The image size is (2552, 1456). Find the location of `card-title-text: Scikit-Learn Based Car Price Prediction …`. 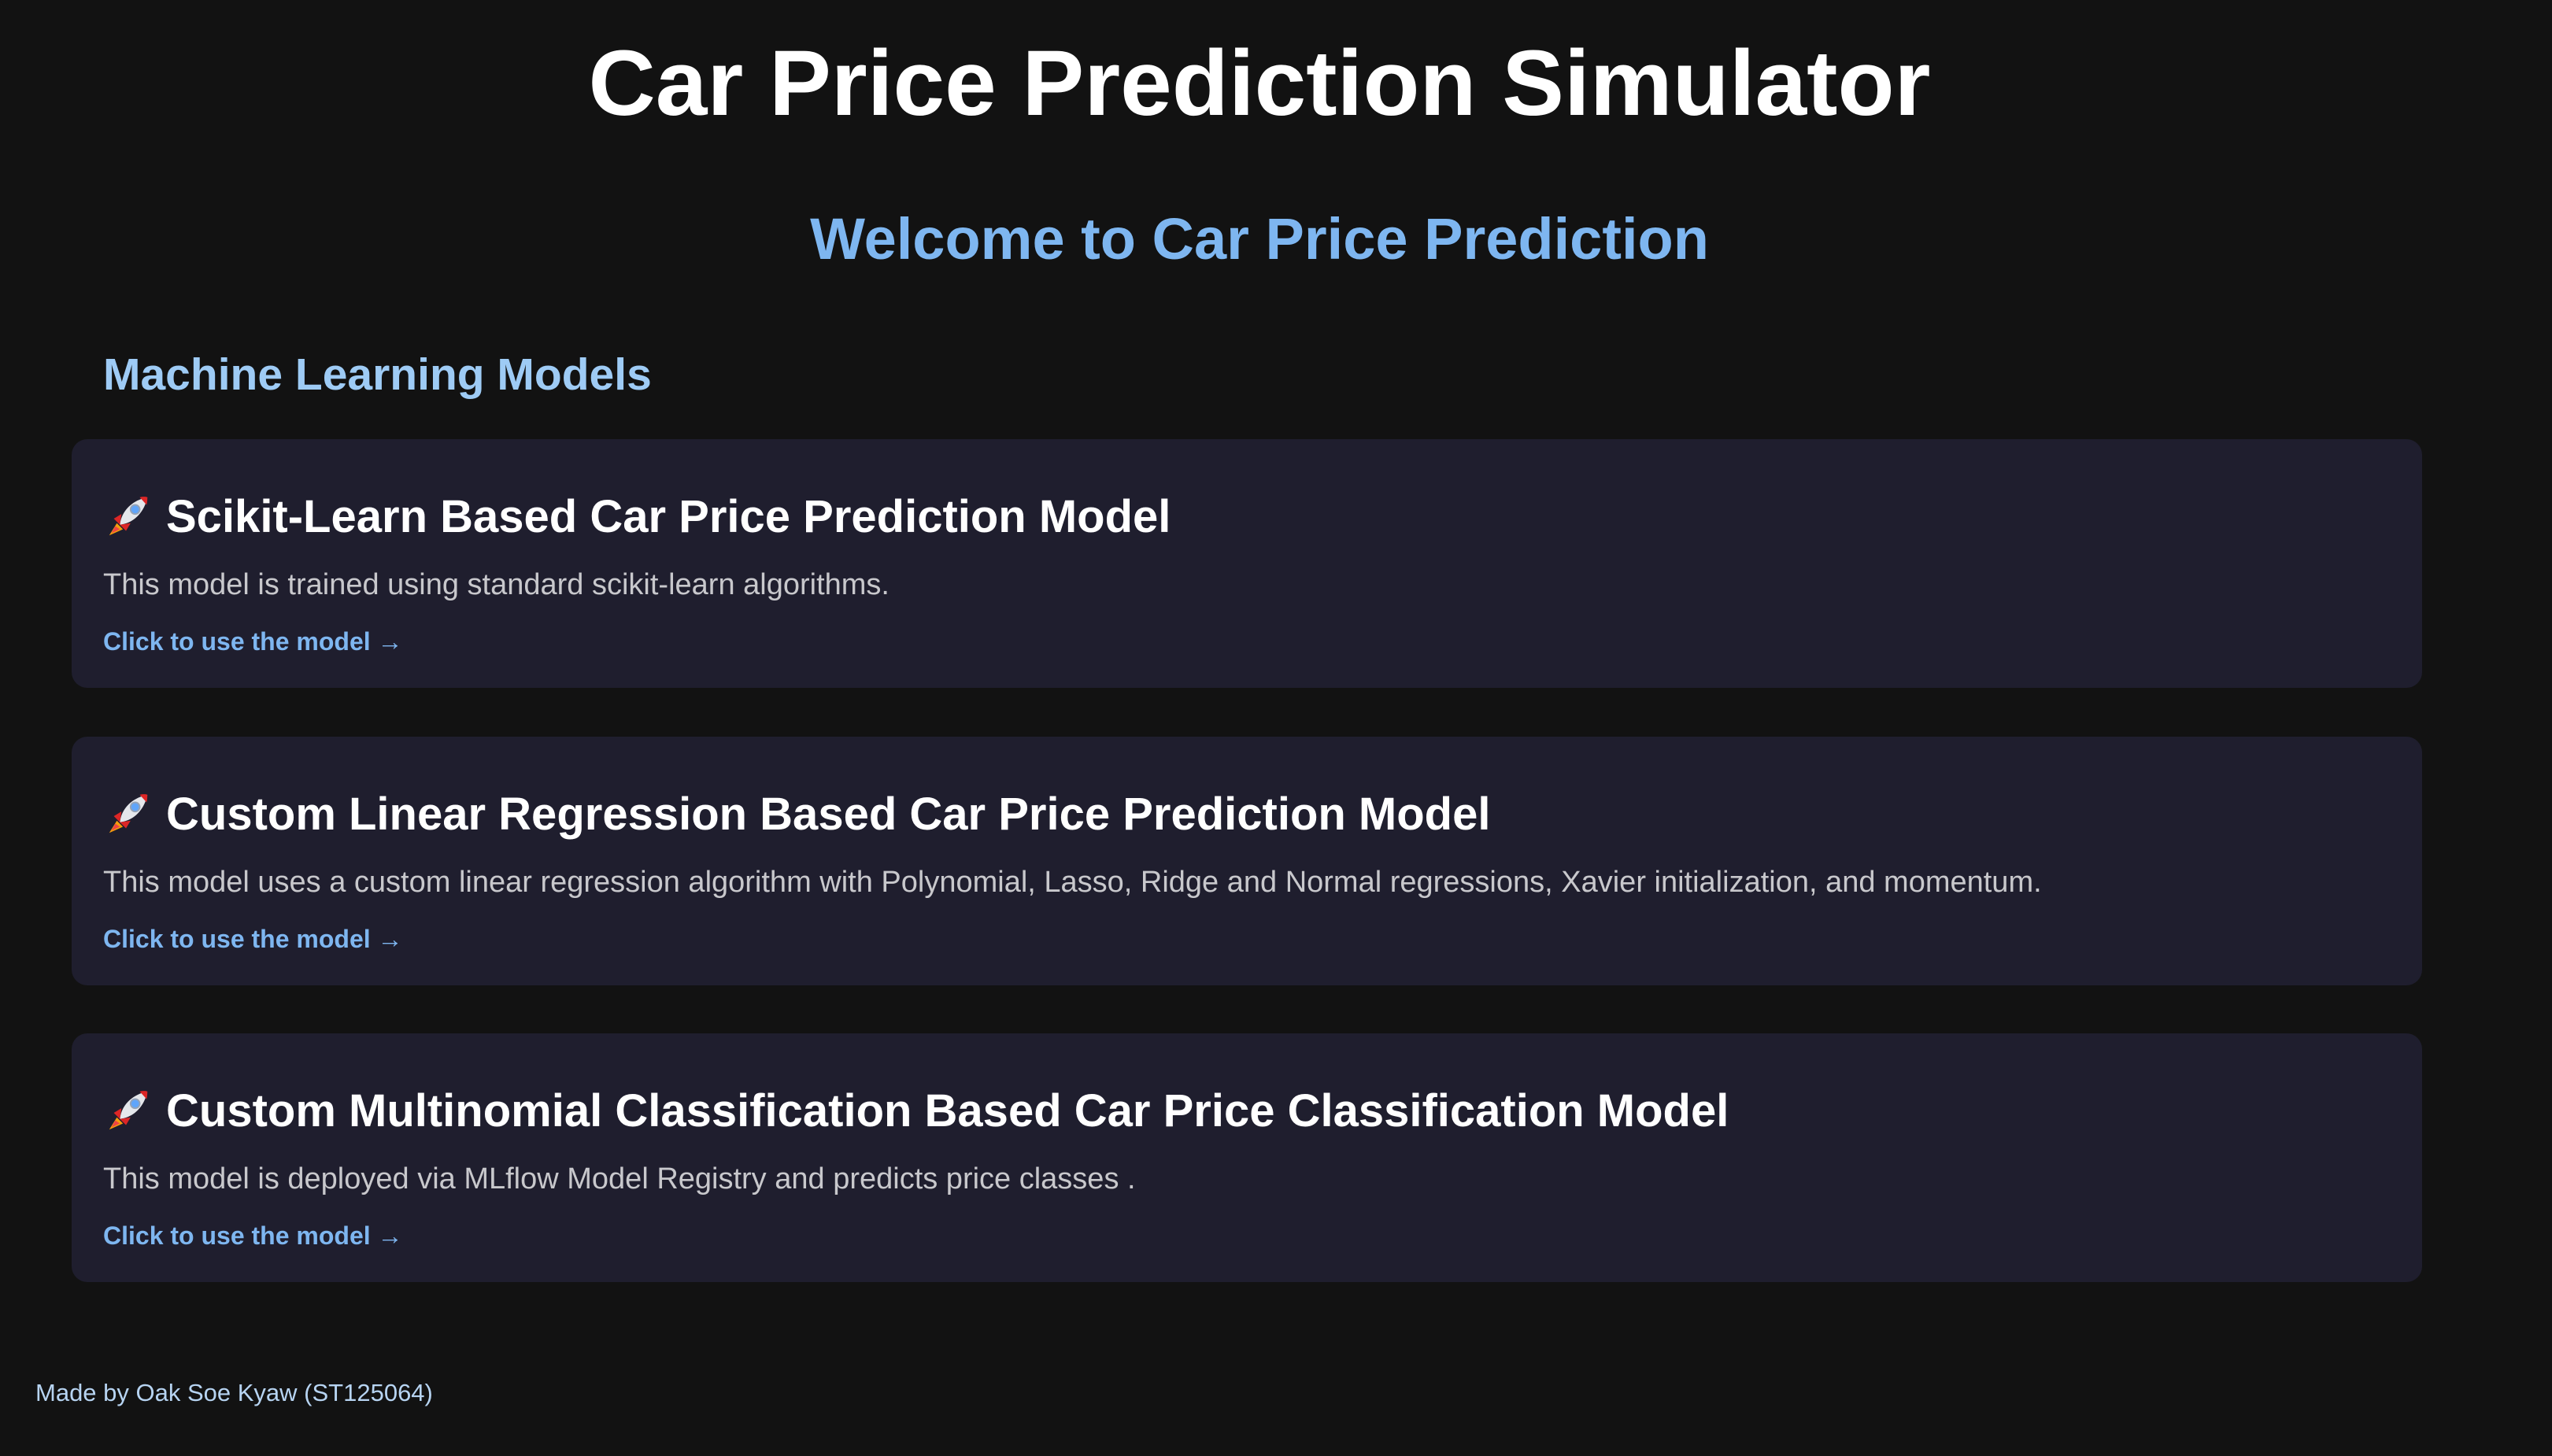

card-title-text: Scikit-Learn Based Car Price Prediction … is located at coordinates (668, 516).